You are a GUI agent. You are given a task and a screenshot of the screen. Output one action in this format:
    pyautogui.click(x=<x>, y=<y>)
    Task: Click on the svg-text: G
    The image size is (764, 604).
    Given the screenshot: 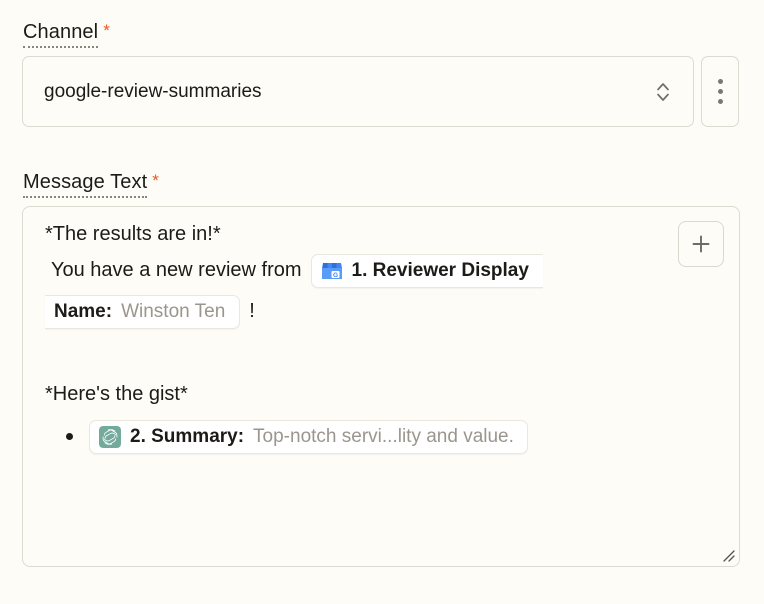 What is the action you would take?
    pyautogui.click(x=334, y=275)
    